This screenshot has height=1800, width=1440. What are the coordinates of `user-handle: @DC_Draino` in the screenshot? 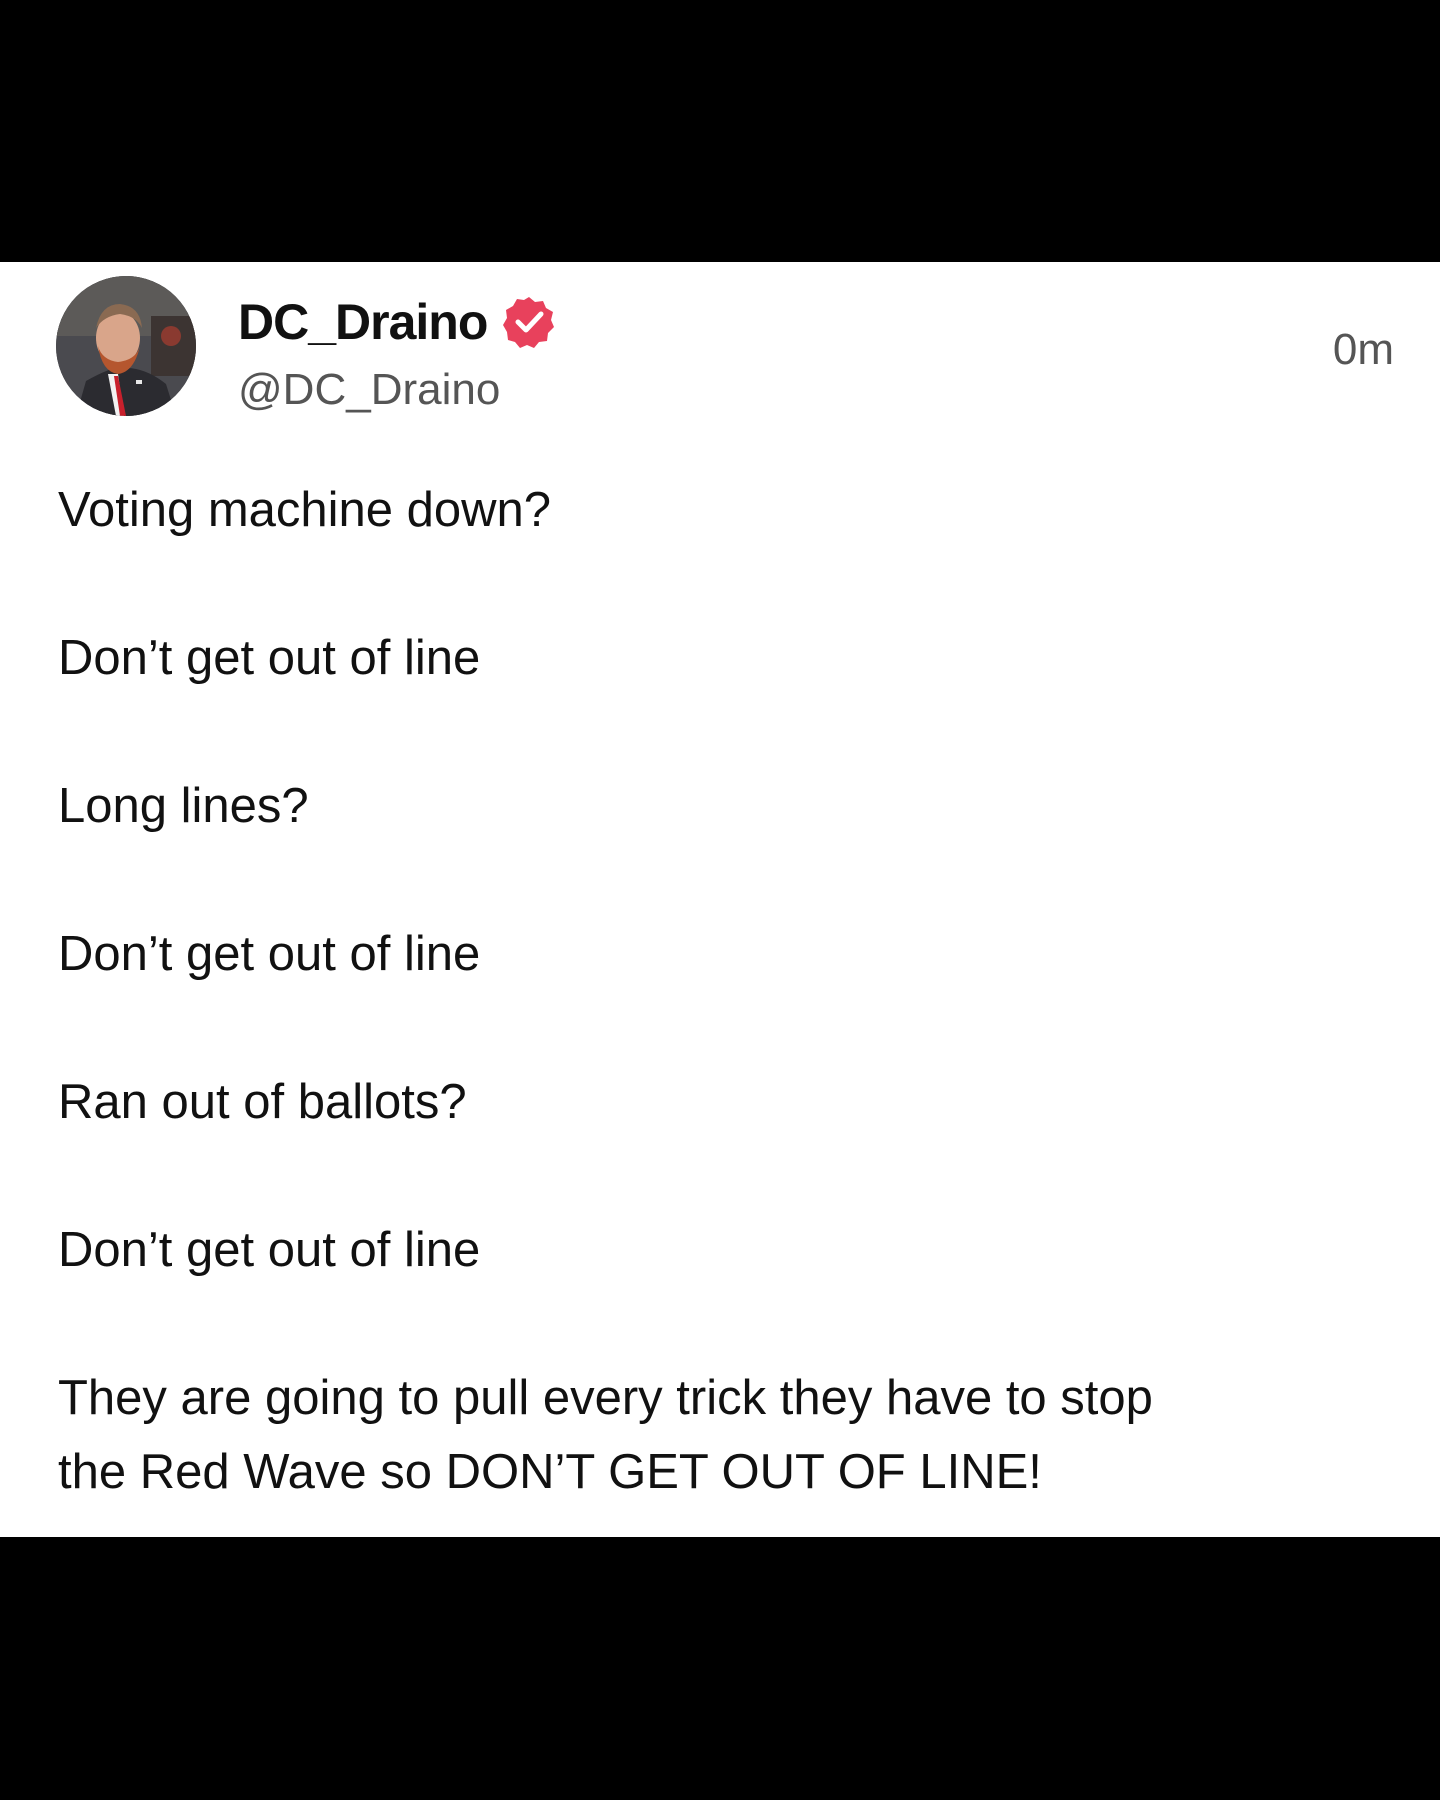 It's located at (369, 390).